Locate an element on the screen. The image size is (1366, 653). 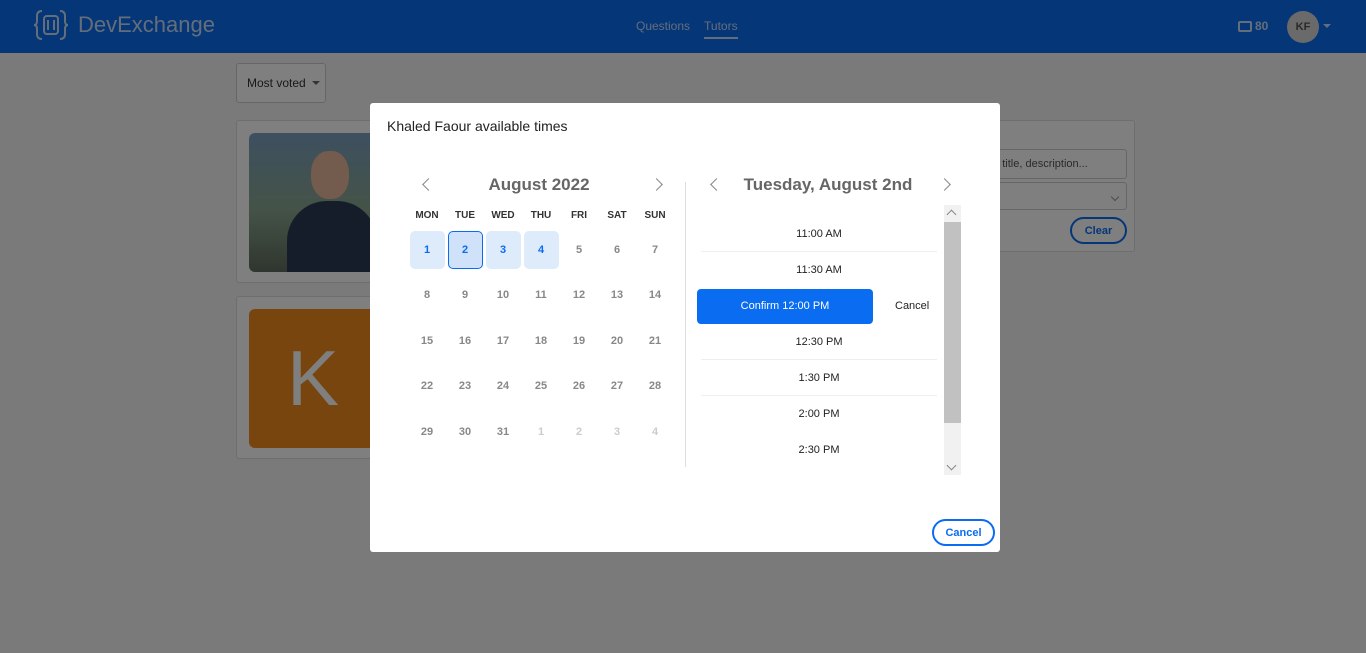
modal-title: Khaled Faour available times is located at coordinates (477, 126).